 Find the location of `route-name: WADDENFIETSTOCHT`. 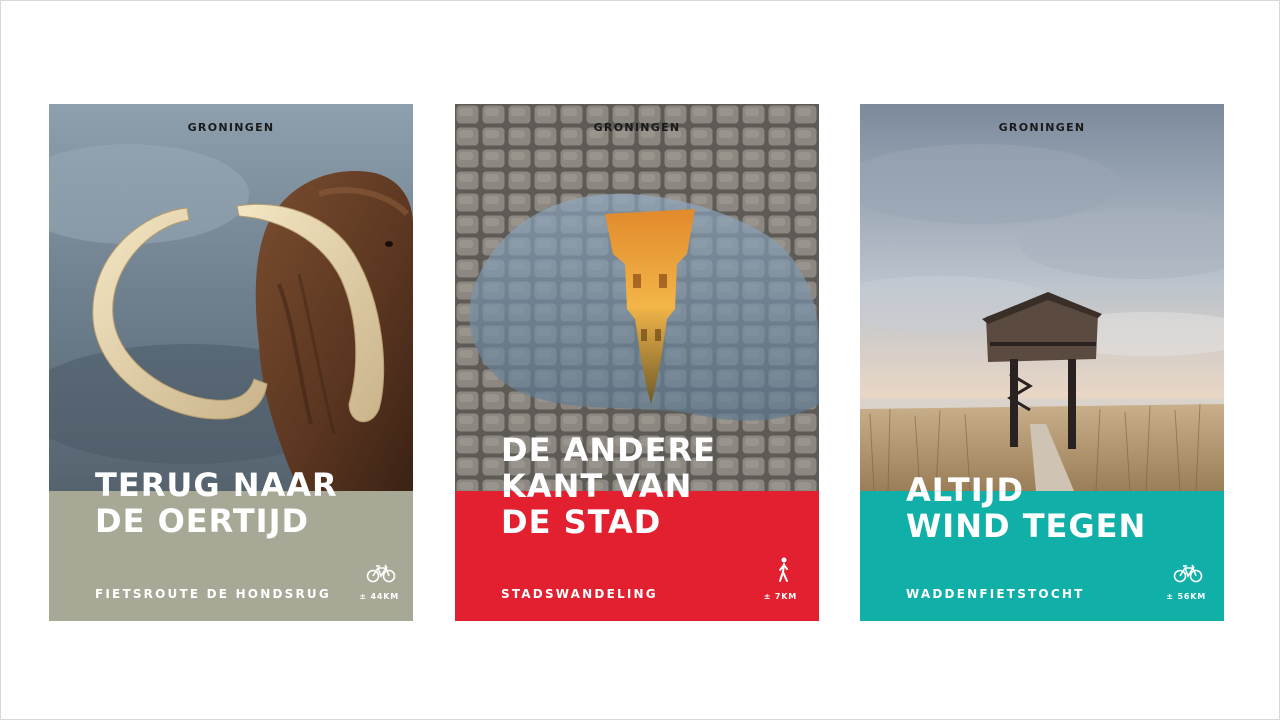

route-name: WADDENFIETSTOCHT is located at coordinates (995, 594).